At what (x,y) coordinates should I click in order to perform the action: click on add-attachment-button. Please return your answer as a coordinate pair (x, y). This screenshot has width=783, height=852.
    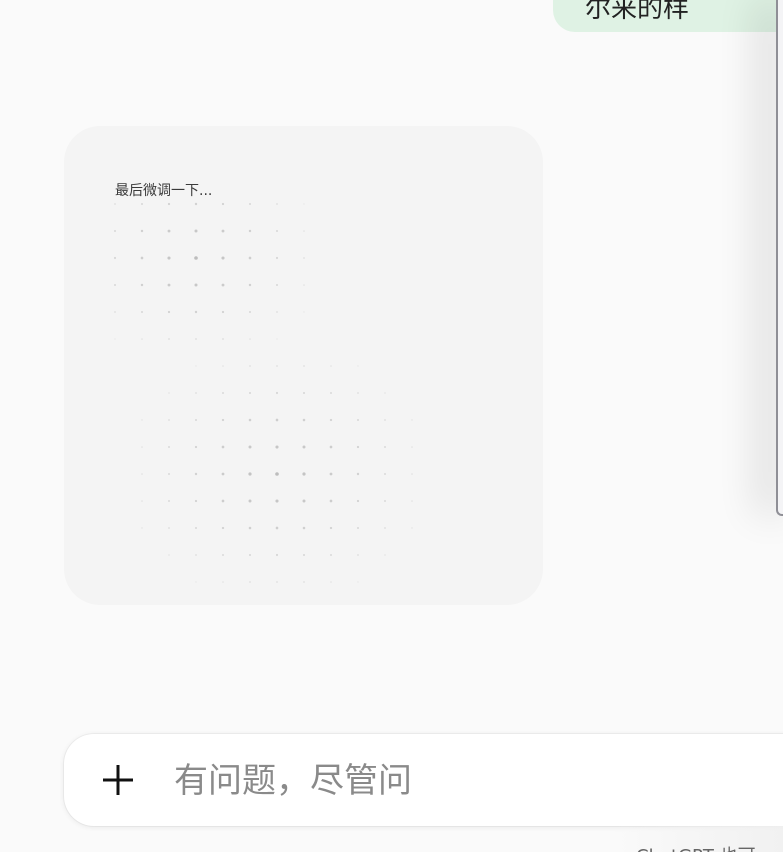
    Looking at the image, I should click on (118, 780).